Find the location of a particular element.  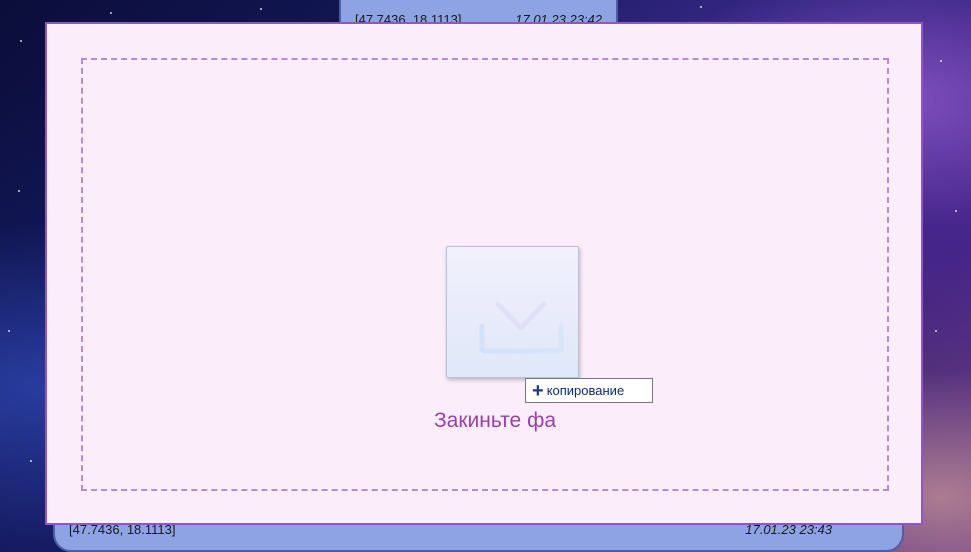

copy-tooltip-label: копирование is located at coordinates (585, 390).